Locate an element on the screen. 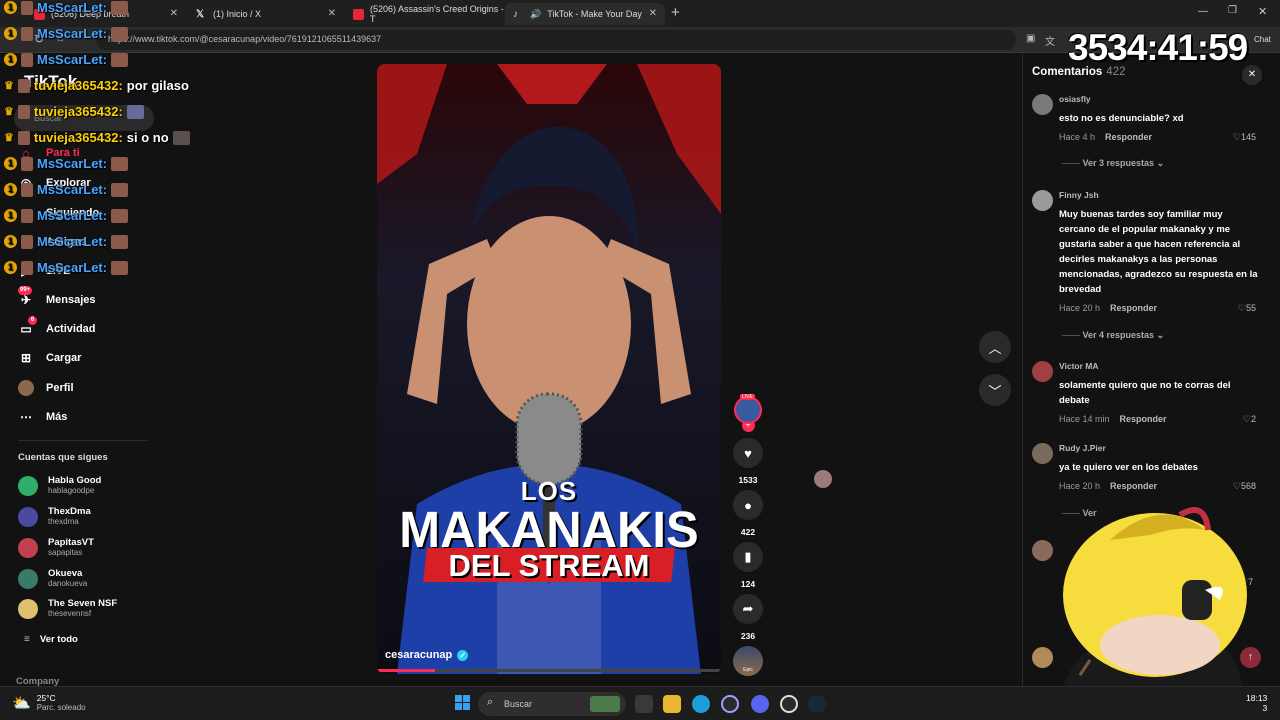 The height and width of the screenshot is (720, 1280). clock: 18:13 3 is located at coordinates (1256, 703).